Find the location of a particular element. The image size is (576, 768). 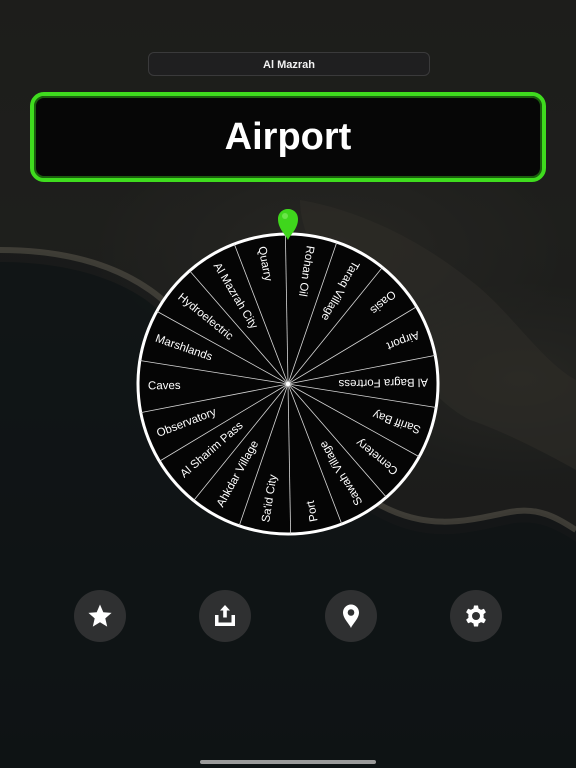

map-name-label: Al Mazrah is located at coordinates (289, 64).